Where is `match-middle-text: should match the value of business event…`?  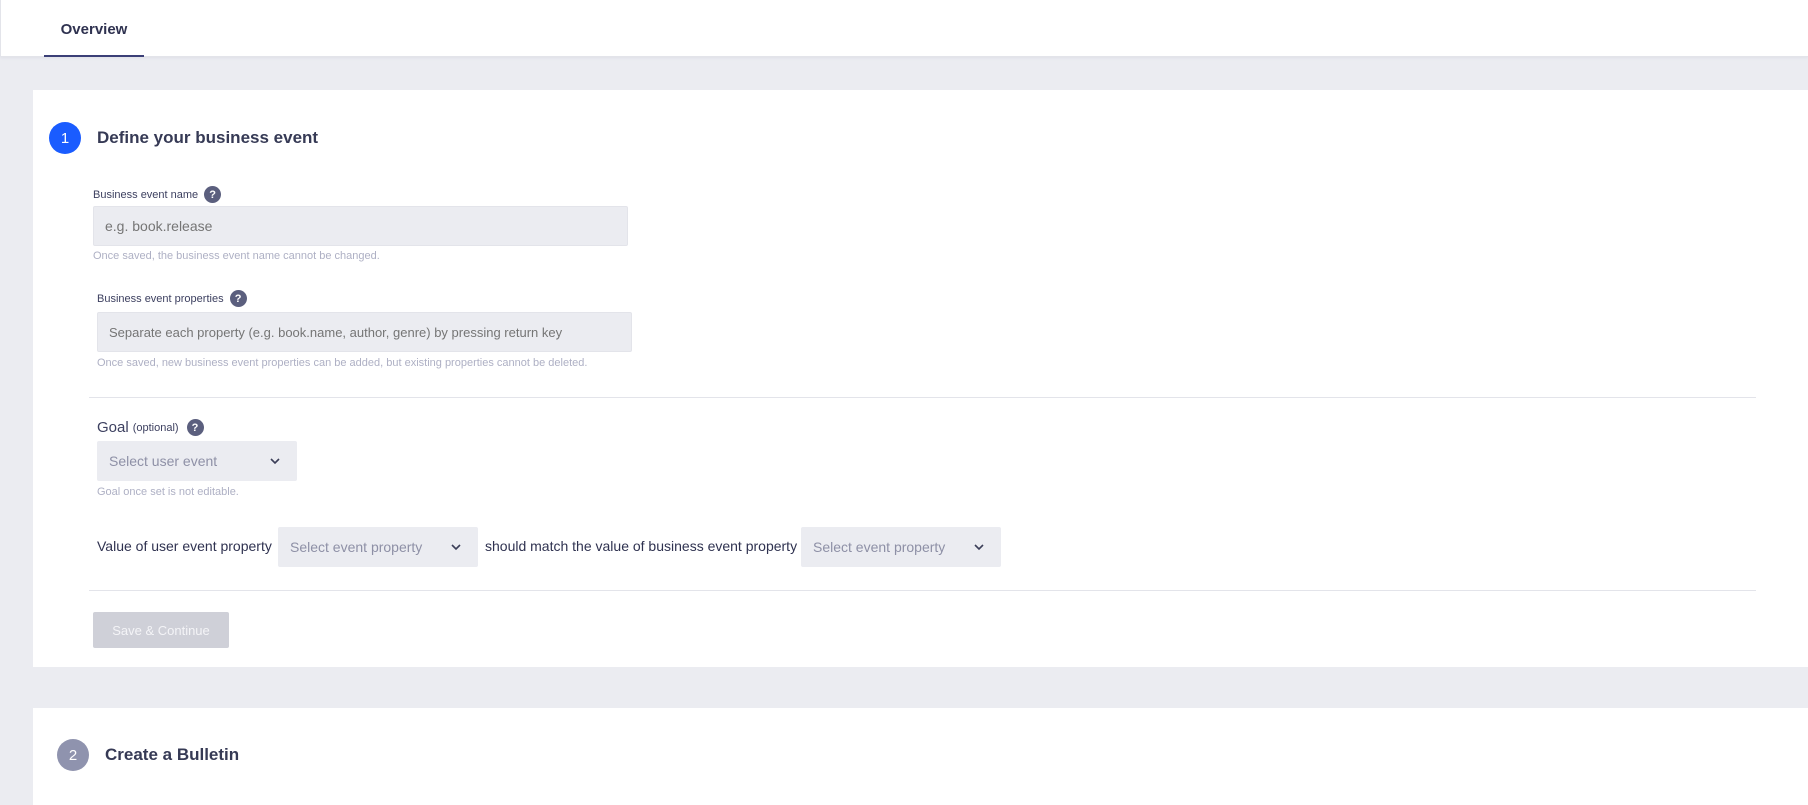 match-middle-text: should match the value of business event… is located at coordinates (641, 546).